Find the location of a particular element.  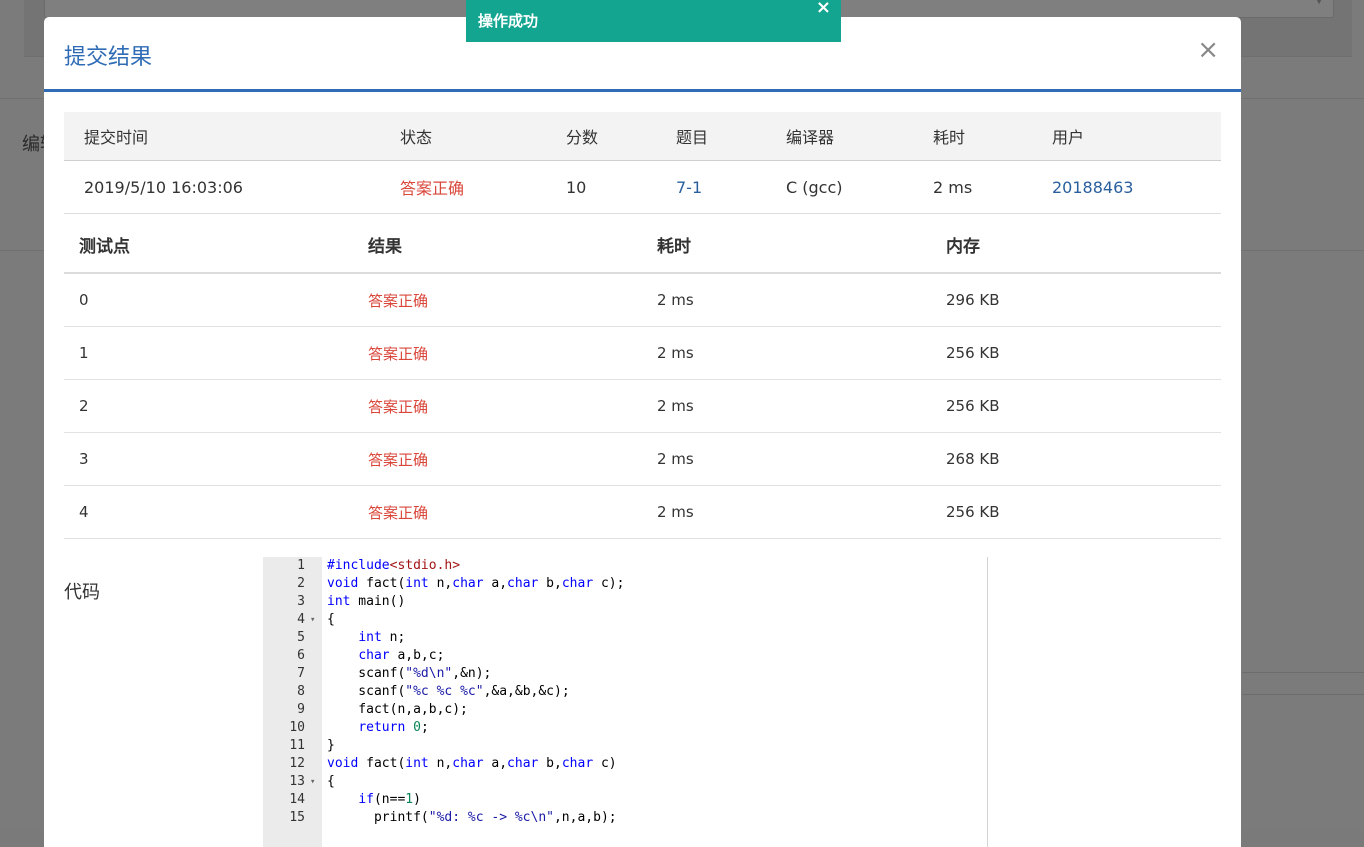

table-row: 2 答案正确 2 ms 256 KB is located at coordinates (642, 406).